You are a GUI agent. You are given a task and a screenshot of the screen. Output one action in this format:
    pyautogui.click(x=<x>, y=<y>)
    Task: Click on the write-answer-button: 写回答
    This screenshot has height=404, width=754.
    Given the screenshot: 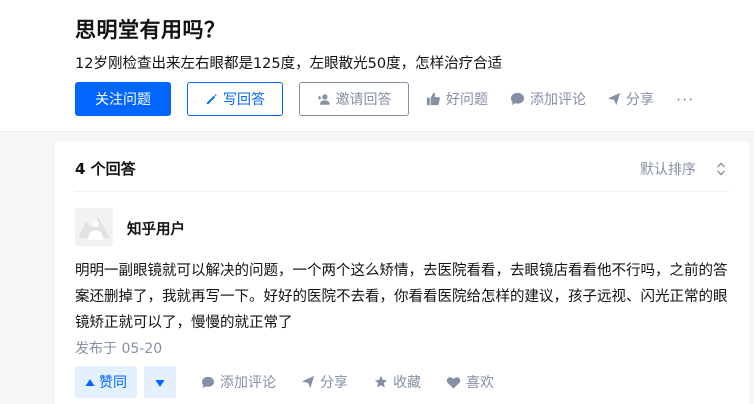 What is the action you would take?
    pyautogui.click(x=235, y=99)
    